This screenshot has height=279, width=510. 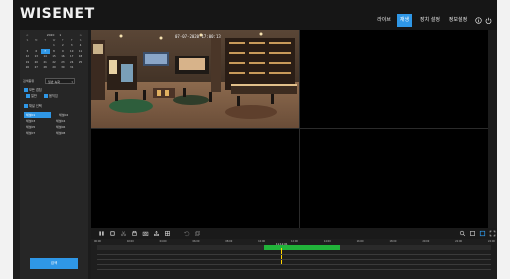 What do you see at coordinates (458, 20) in the screenshot?
I see `nav-info: 정보설정` at bounding box center [458, 20].